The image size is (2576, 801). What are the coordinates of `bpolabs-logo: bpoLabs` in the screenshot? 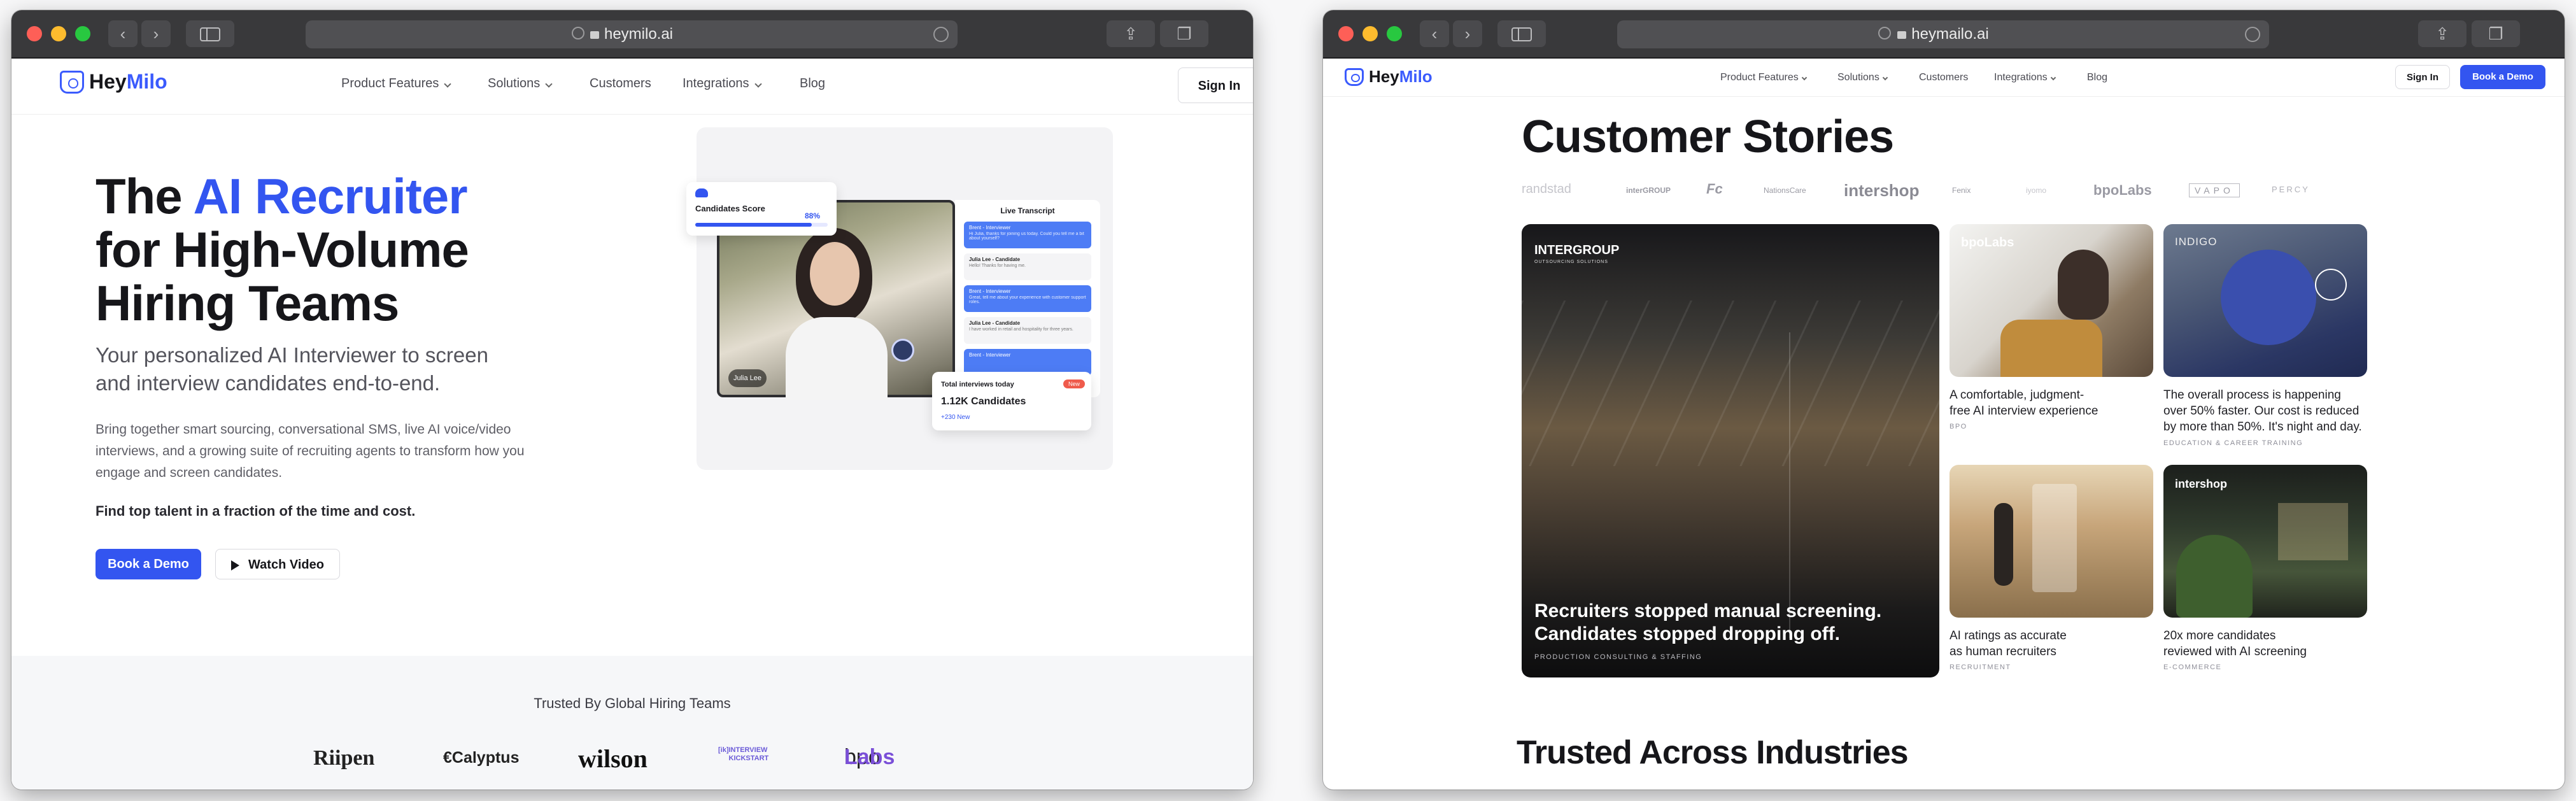 It's located at (2122, 190).